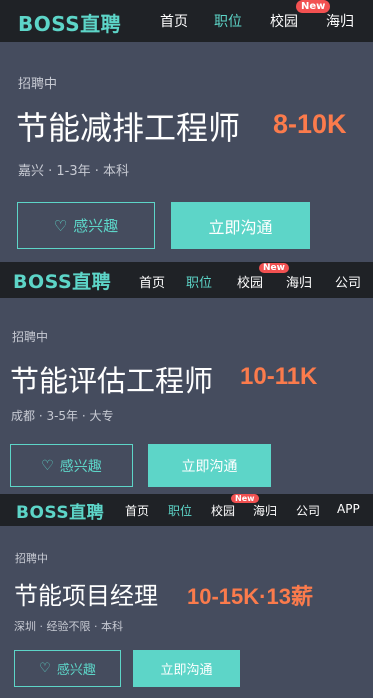 This screenshot has width=373, height=698. What do you see at coordinates (128, 126) in the screenshot?
I see `job-title: 节能减排工程师` at bounding box center [128, 126].